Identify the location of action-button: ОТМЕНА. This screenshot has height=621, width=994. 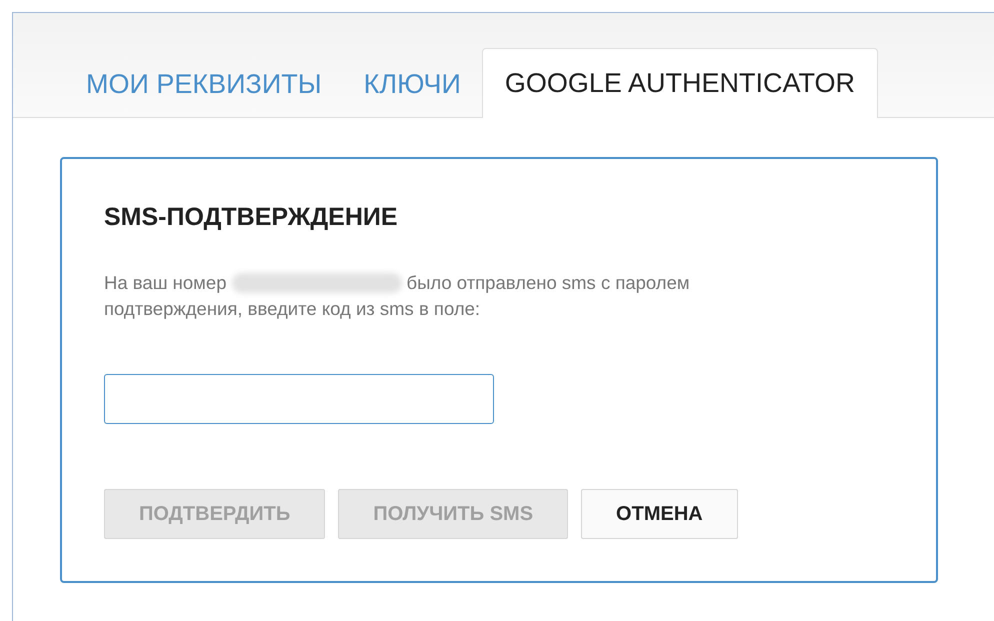
(659, 514).